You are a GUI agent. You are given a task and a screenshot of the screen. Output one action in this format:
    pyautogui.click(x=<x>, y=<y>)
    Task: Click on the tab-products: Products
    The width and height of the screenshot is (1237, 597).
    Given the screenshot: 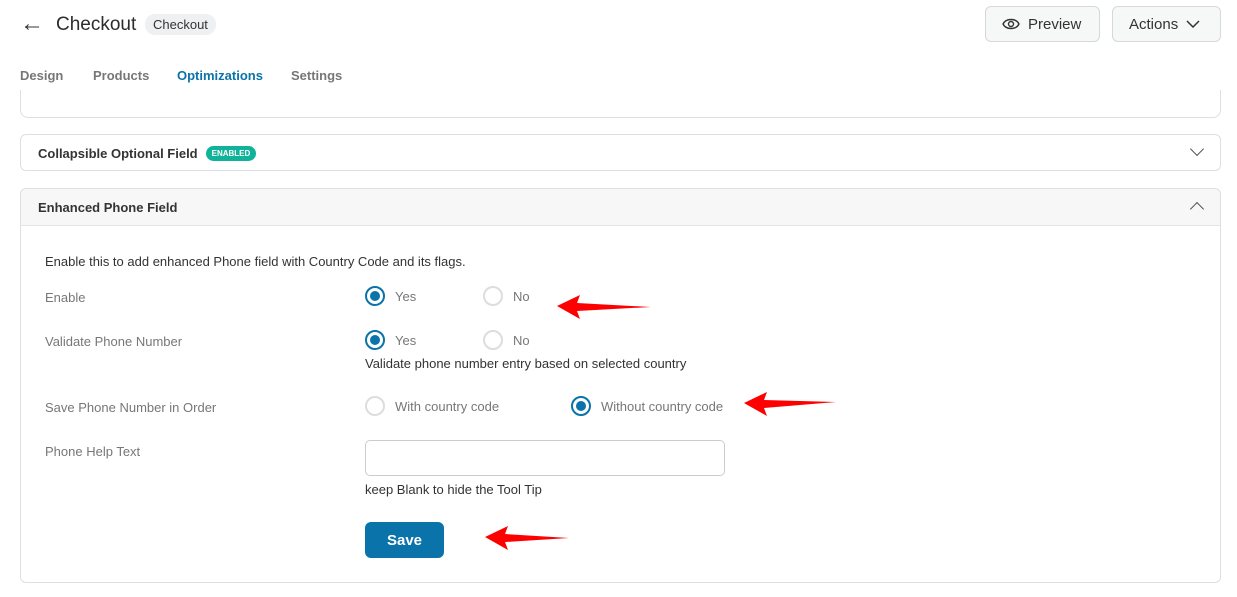 What is the action you would take?
    pyautogui.click(x=121, y=75)
    